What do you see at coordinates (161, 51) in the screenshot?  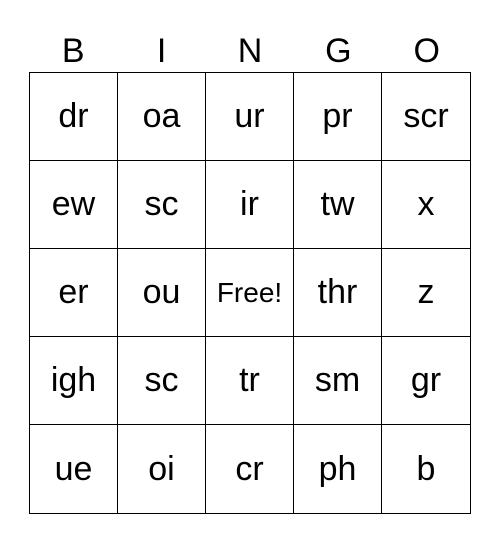 I see `header-letter-i: I` at bounding box center [161, 51].